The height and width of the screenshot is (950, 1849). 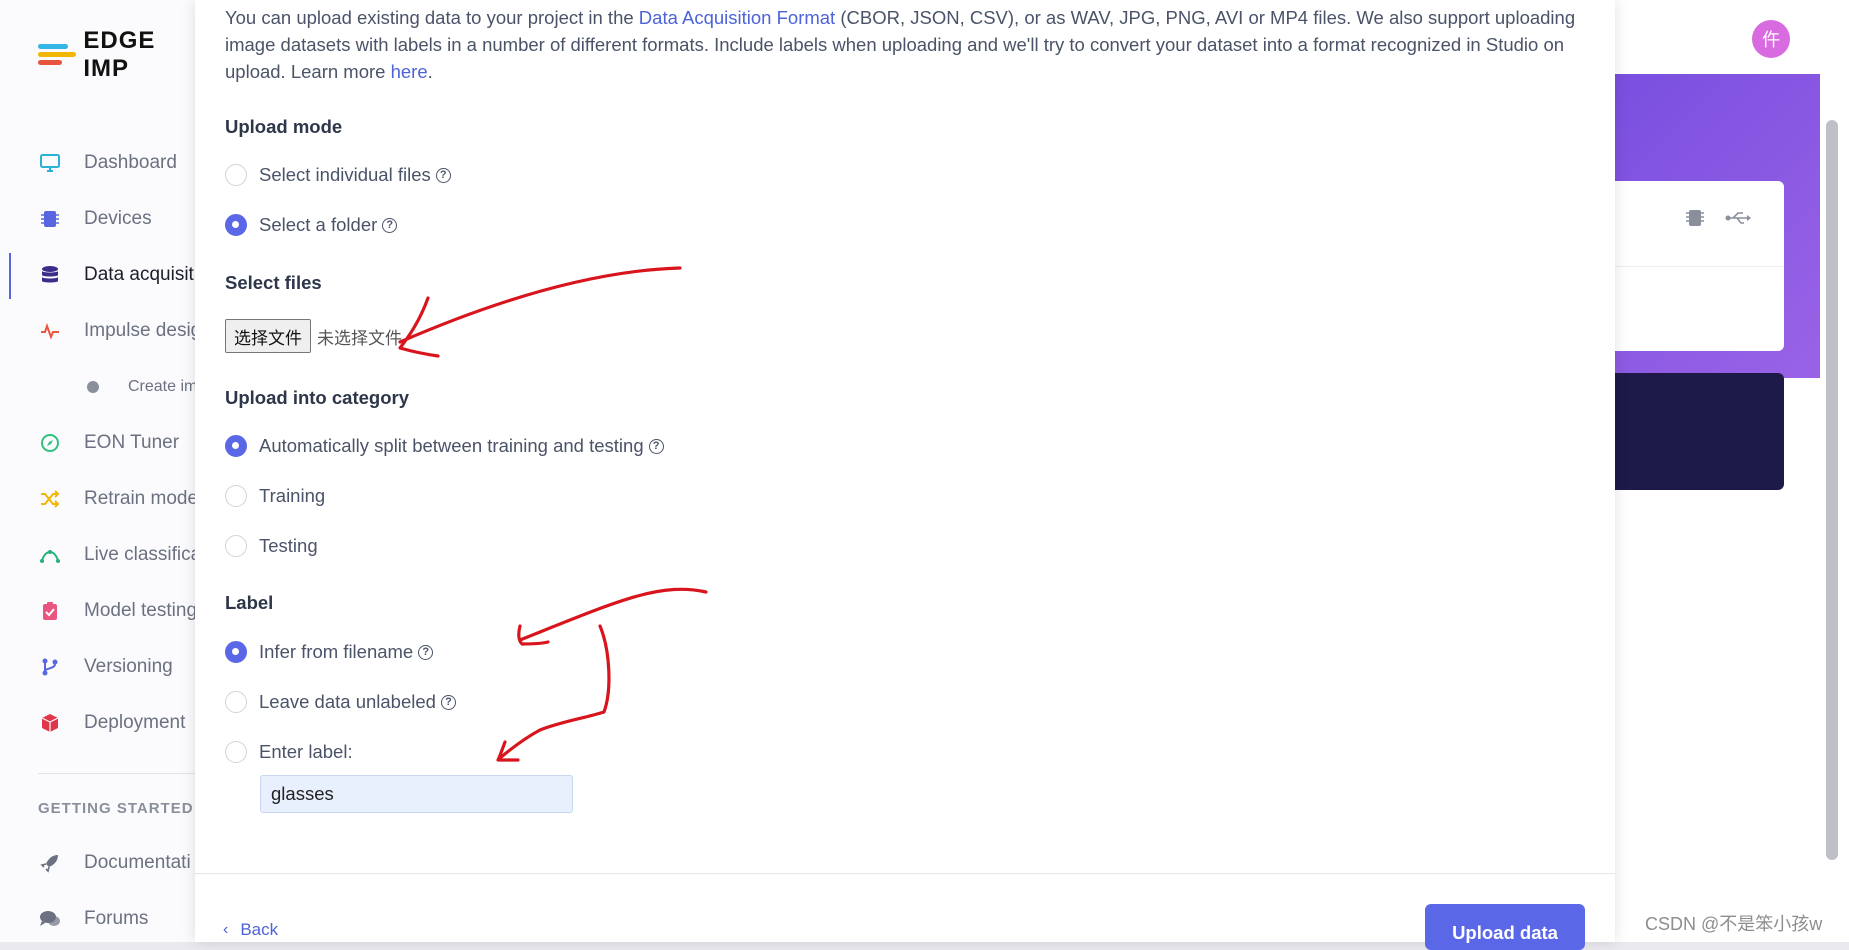 I want to click on sidebar-nav-extra: Documentati Forums, so click(x=114, y=891).